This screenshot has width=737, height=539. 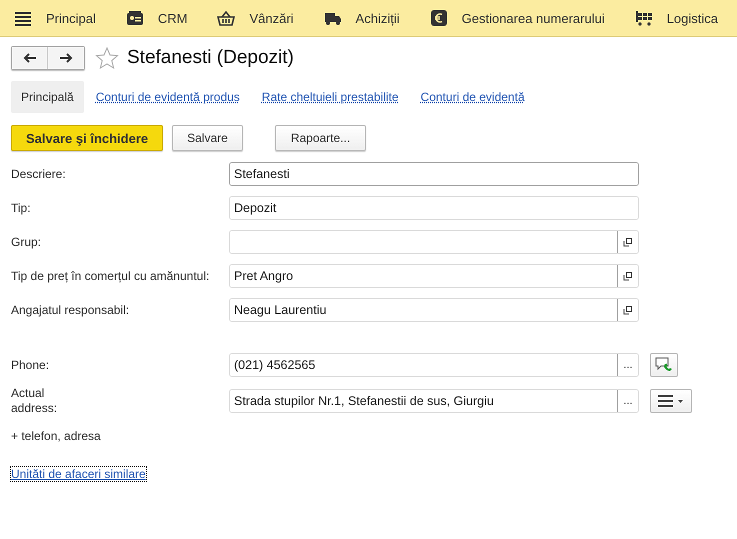 I want to click on tab: Conturi de evidentă produs, so click(x=168, y=97).